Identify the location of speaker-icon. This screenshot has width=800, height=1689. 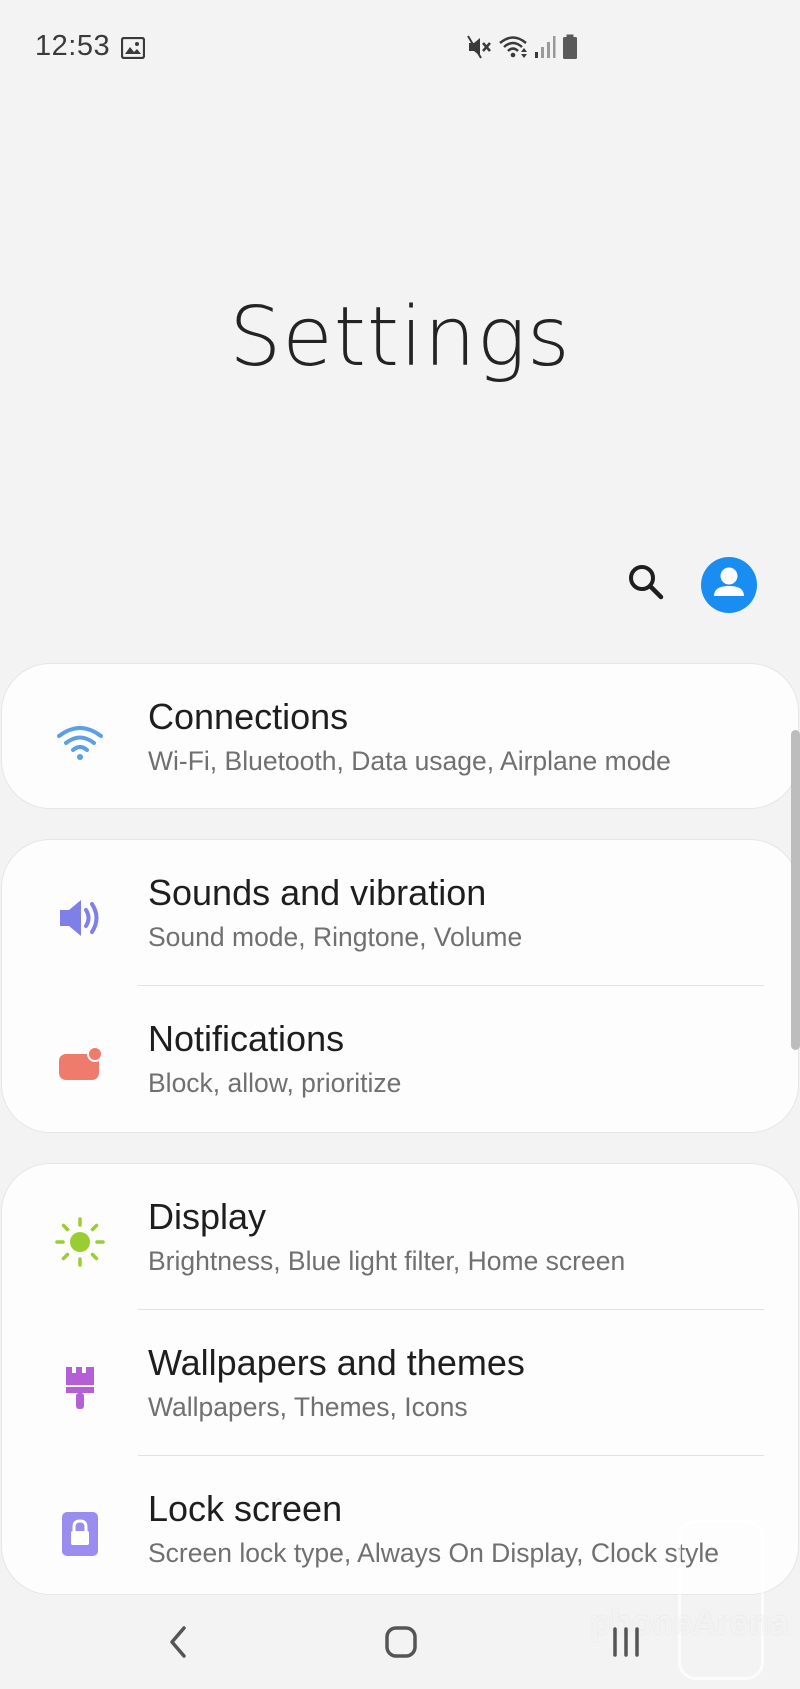
(80, 918).